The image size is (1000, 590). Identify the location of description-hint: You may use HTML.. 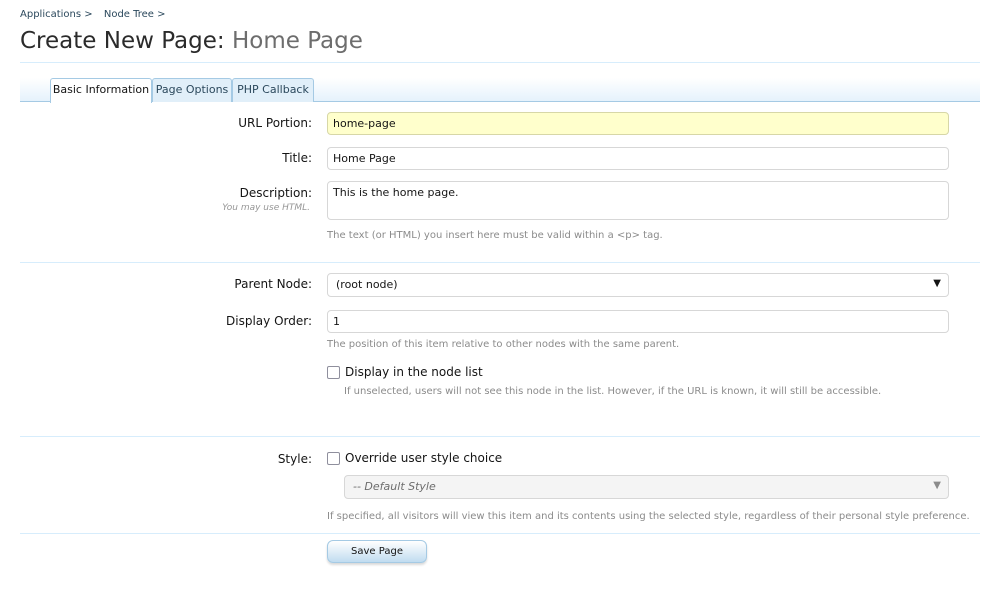
(266, 208).